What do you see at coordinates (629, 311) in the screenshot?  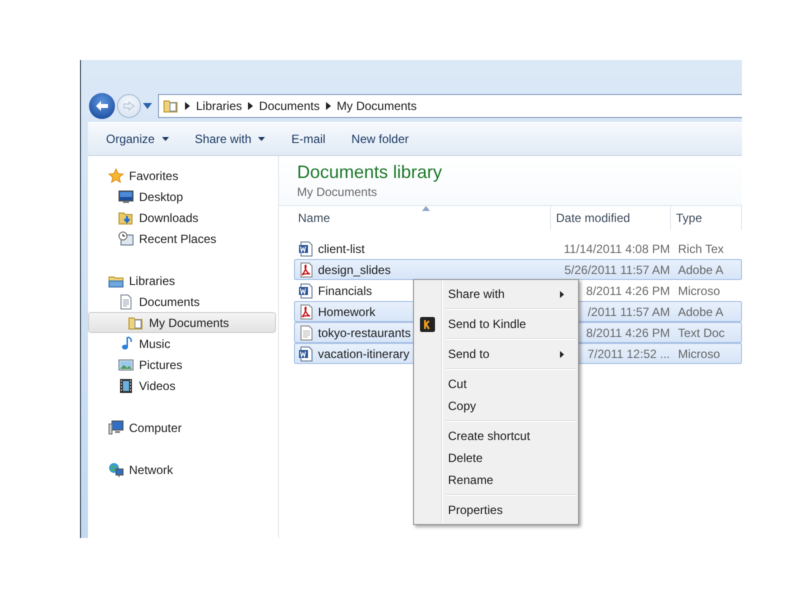 I see `date-modified: /2011 11:57 AM` at bounding box center [629, 311].